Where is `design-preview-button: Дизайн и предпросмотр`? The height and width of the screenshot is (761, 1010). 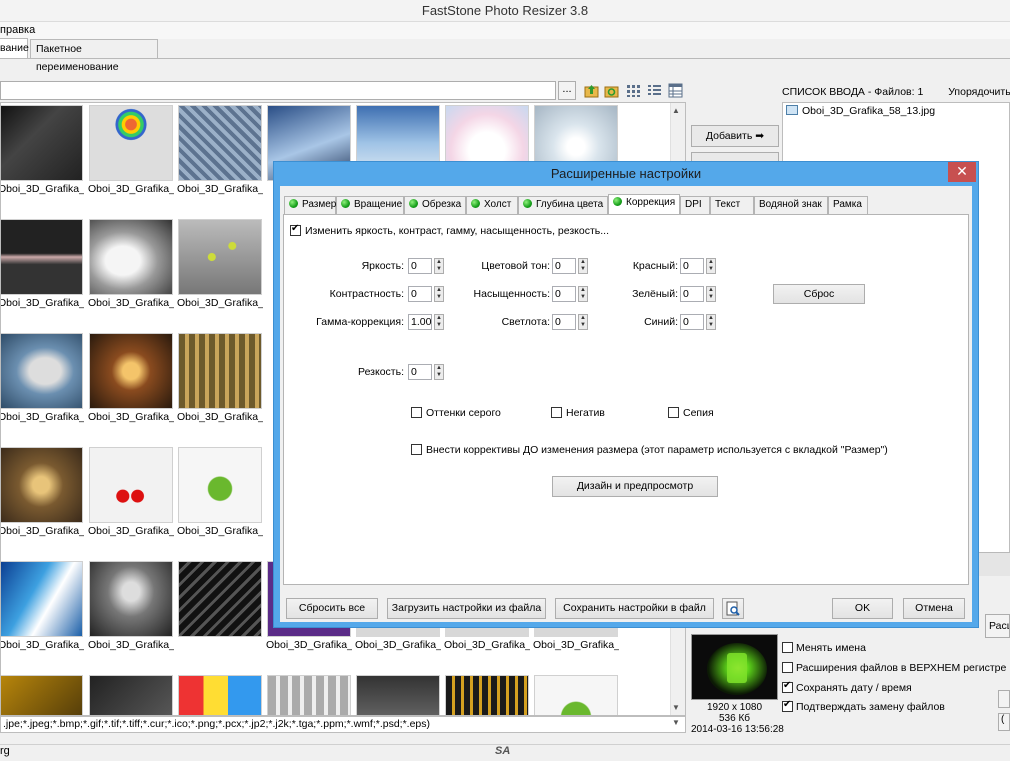 design-preview-button: Дизайн и предпросмотр is located at coordinates (635, 486).